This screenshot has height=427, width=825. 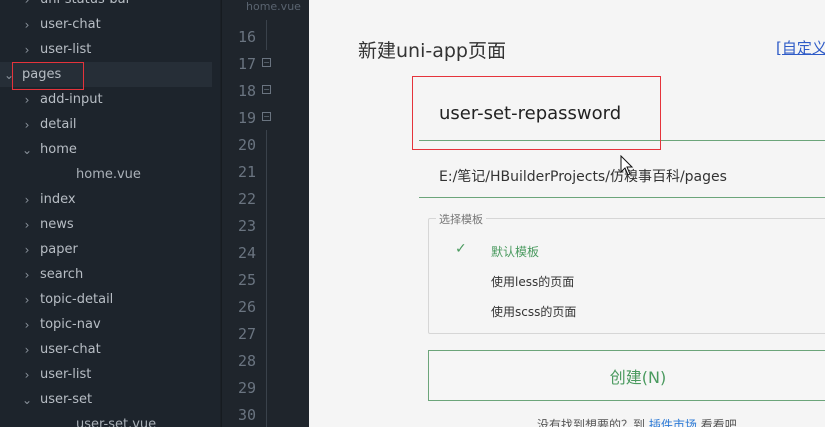 What do you see at coordinates (246, 280) in the screenshot?
I see `line-number: 25` at bounding box center [246, 280].